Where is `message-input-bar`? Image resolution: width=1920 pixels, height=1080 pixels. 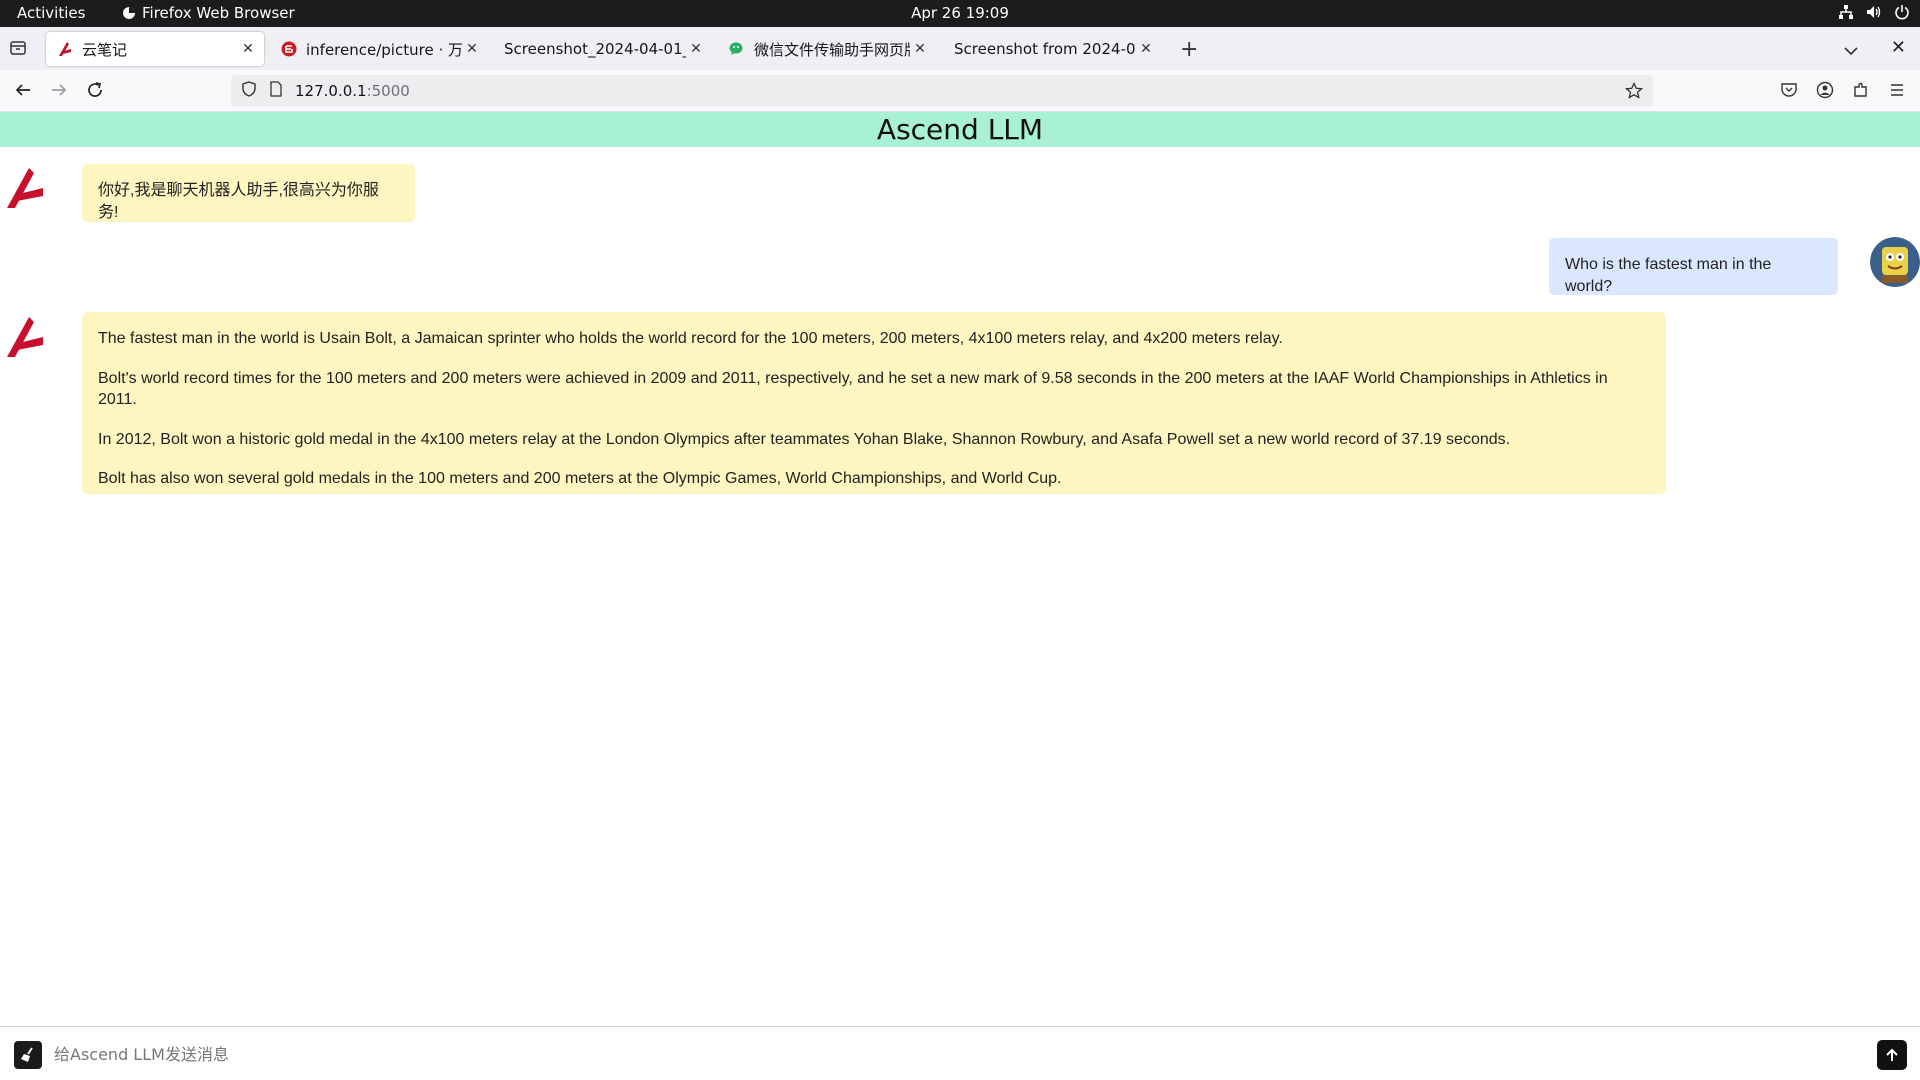
message-input-bar is located at coordinates (960, 1053).